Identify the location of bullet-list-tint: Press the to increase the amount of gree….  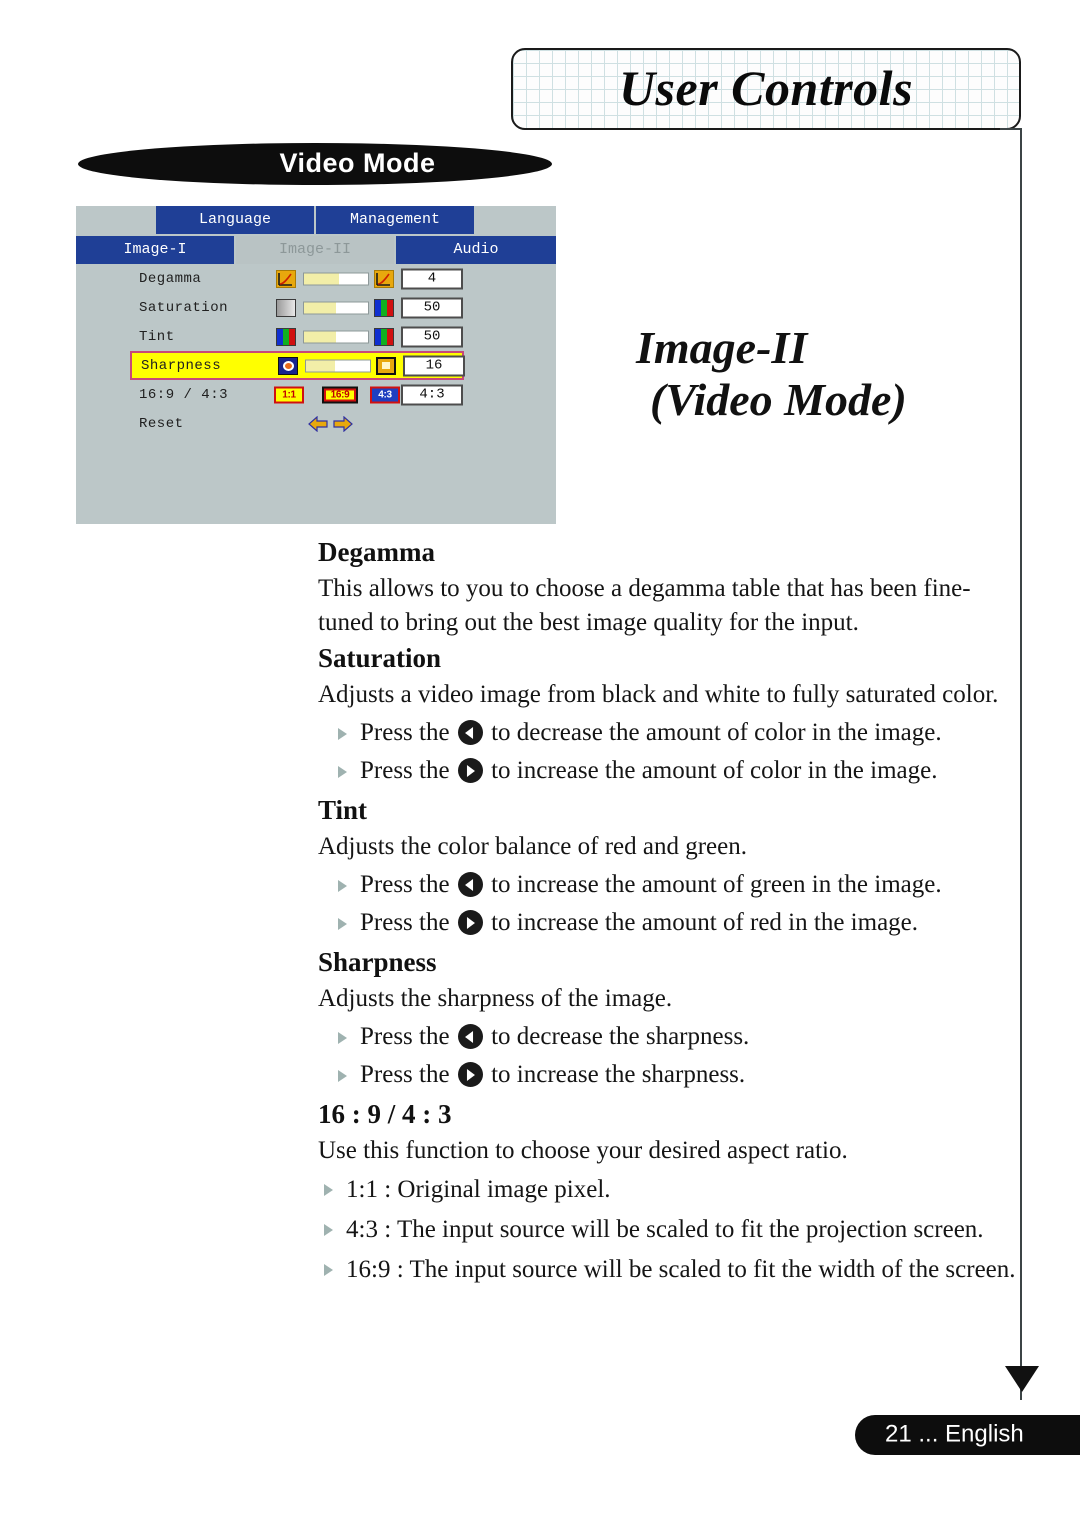
(668, 904).